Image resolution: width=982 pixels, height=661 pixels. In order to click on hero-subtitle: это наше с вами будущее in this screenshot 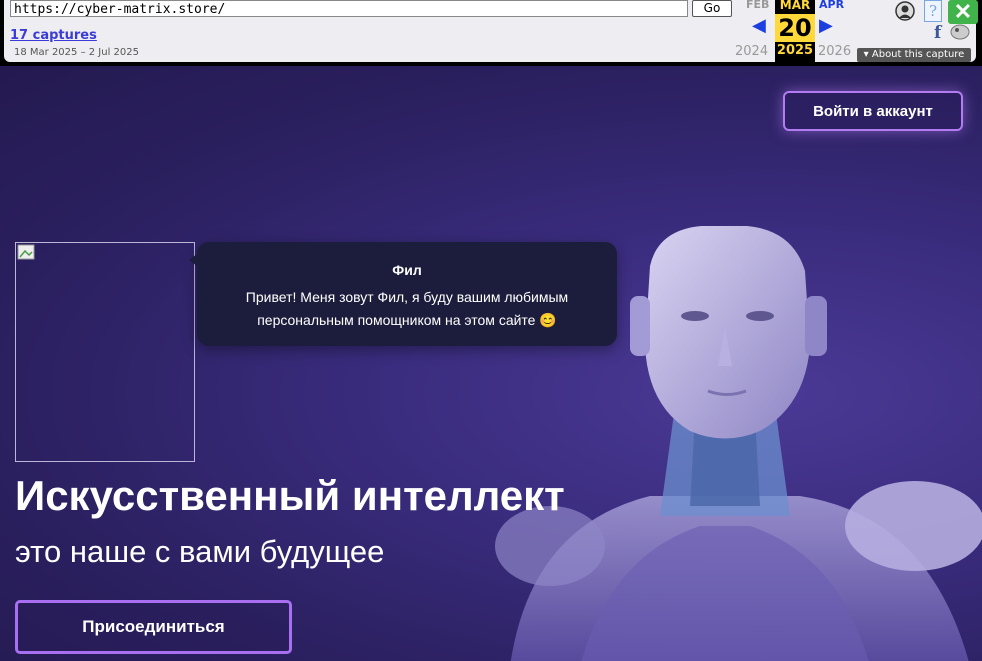, I will do `click(200, 551)`.